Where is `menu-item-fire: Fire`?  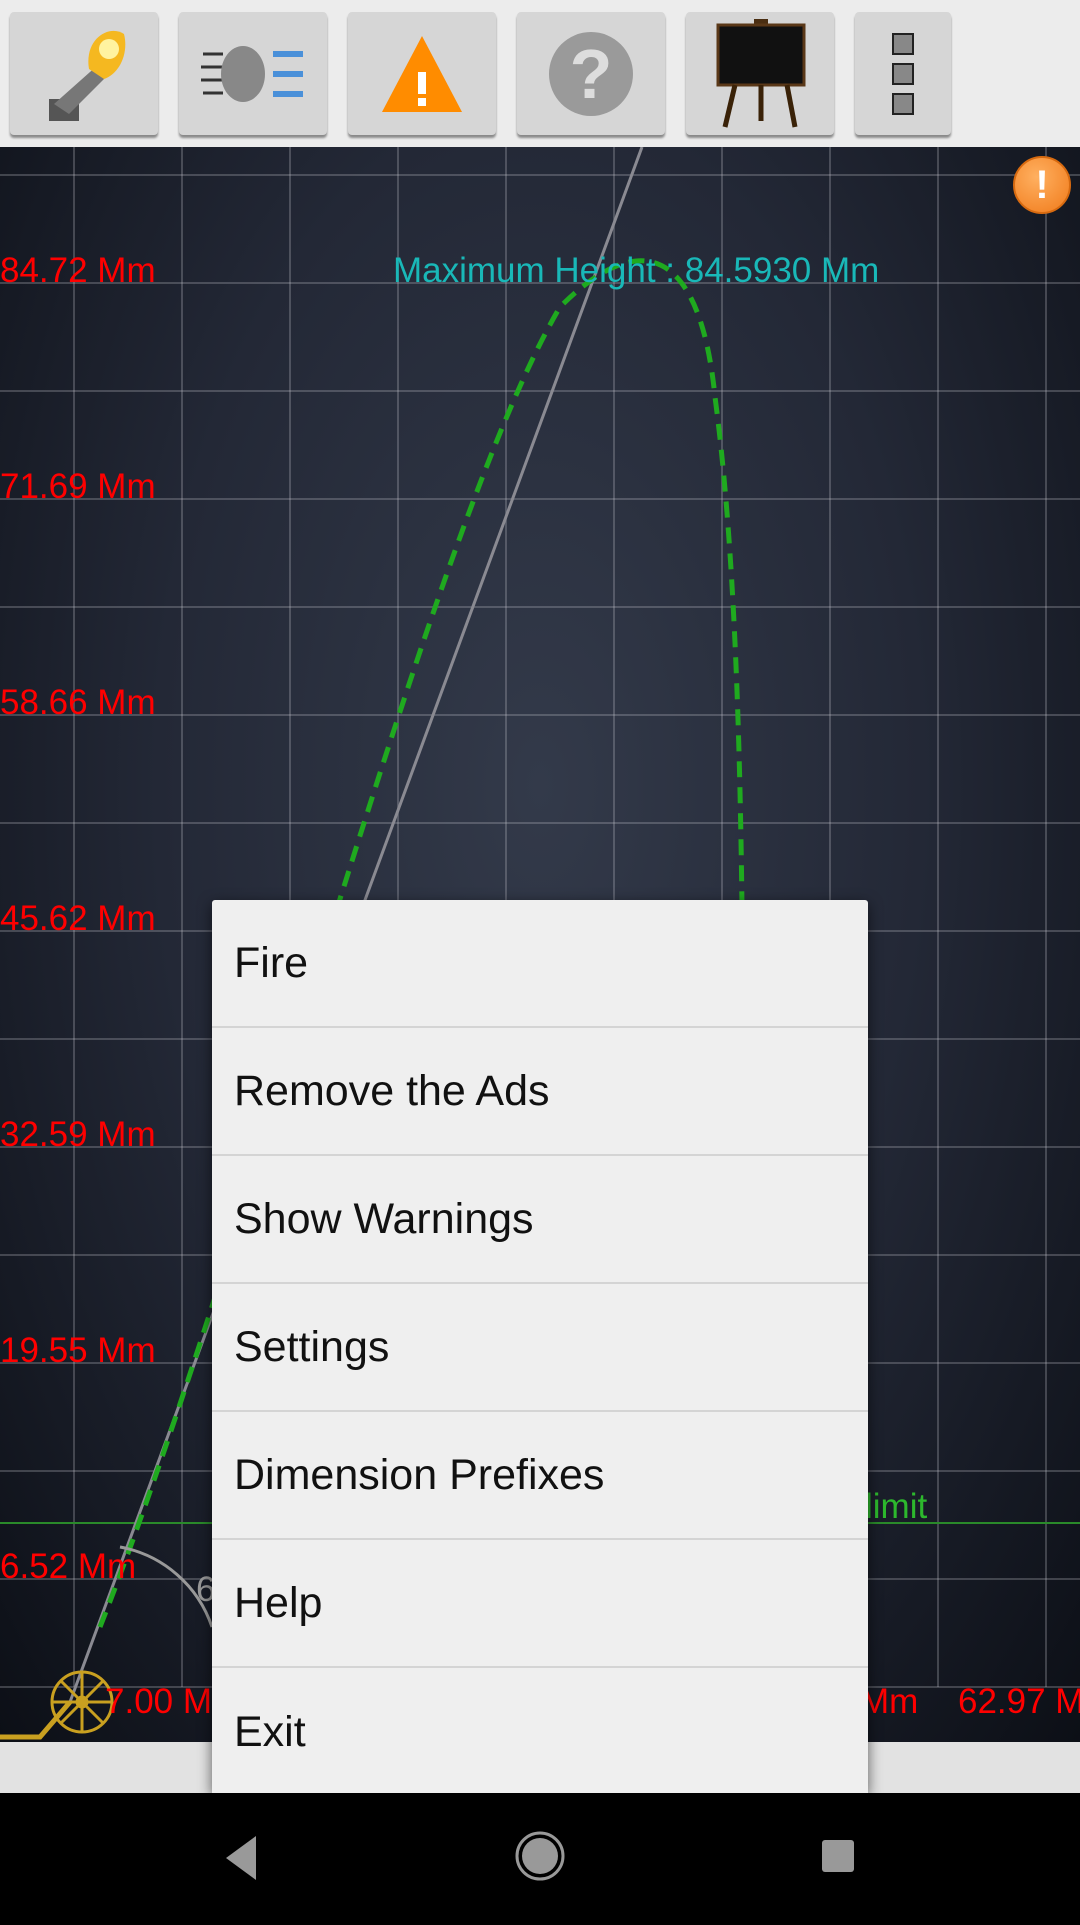
menu-item-fire: Fire is located at coordinates (540, 964).